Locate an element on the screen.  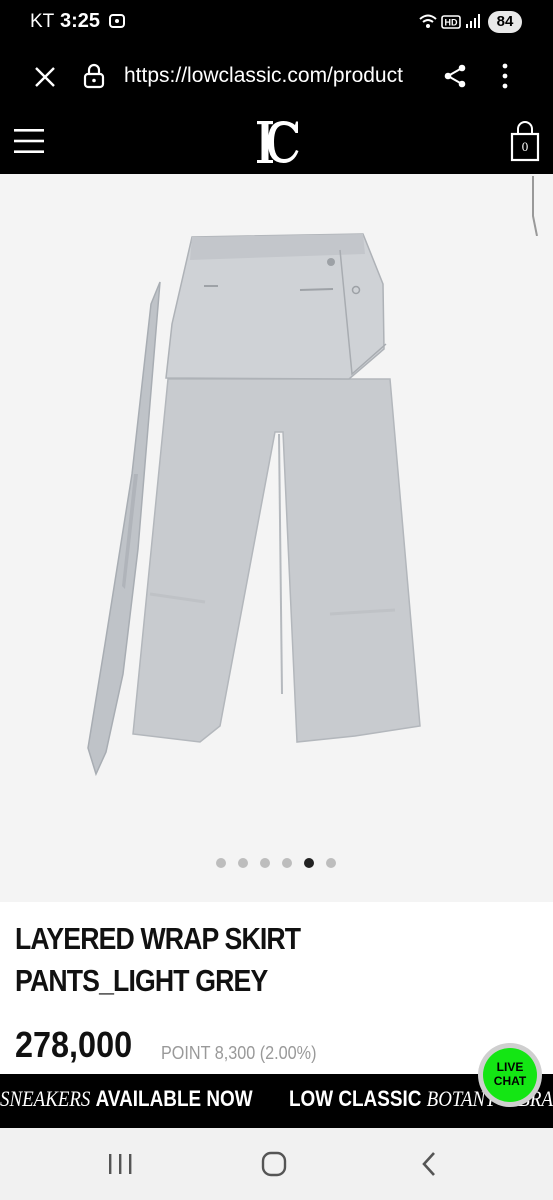
scrollbar is located at coordinates (535, 206).